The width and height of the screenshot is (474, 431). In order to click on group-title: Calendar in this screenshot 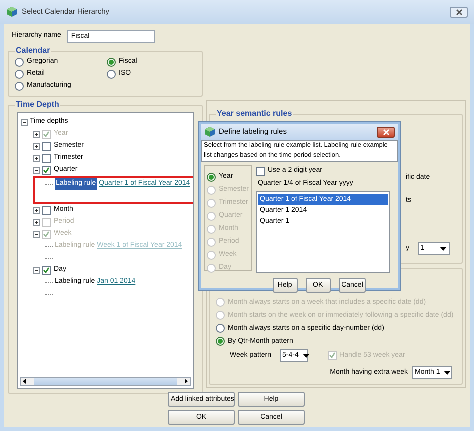, I will do `click(33, 51)`.